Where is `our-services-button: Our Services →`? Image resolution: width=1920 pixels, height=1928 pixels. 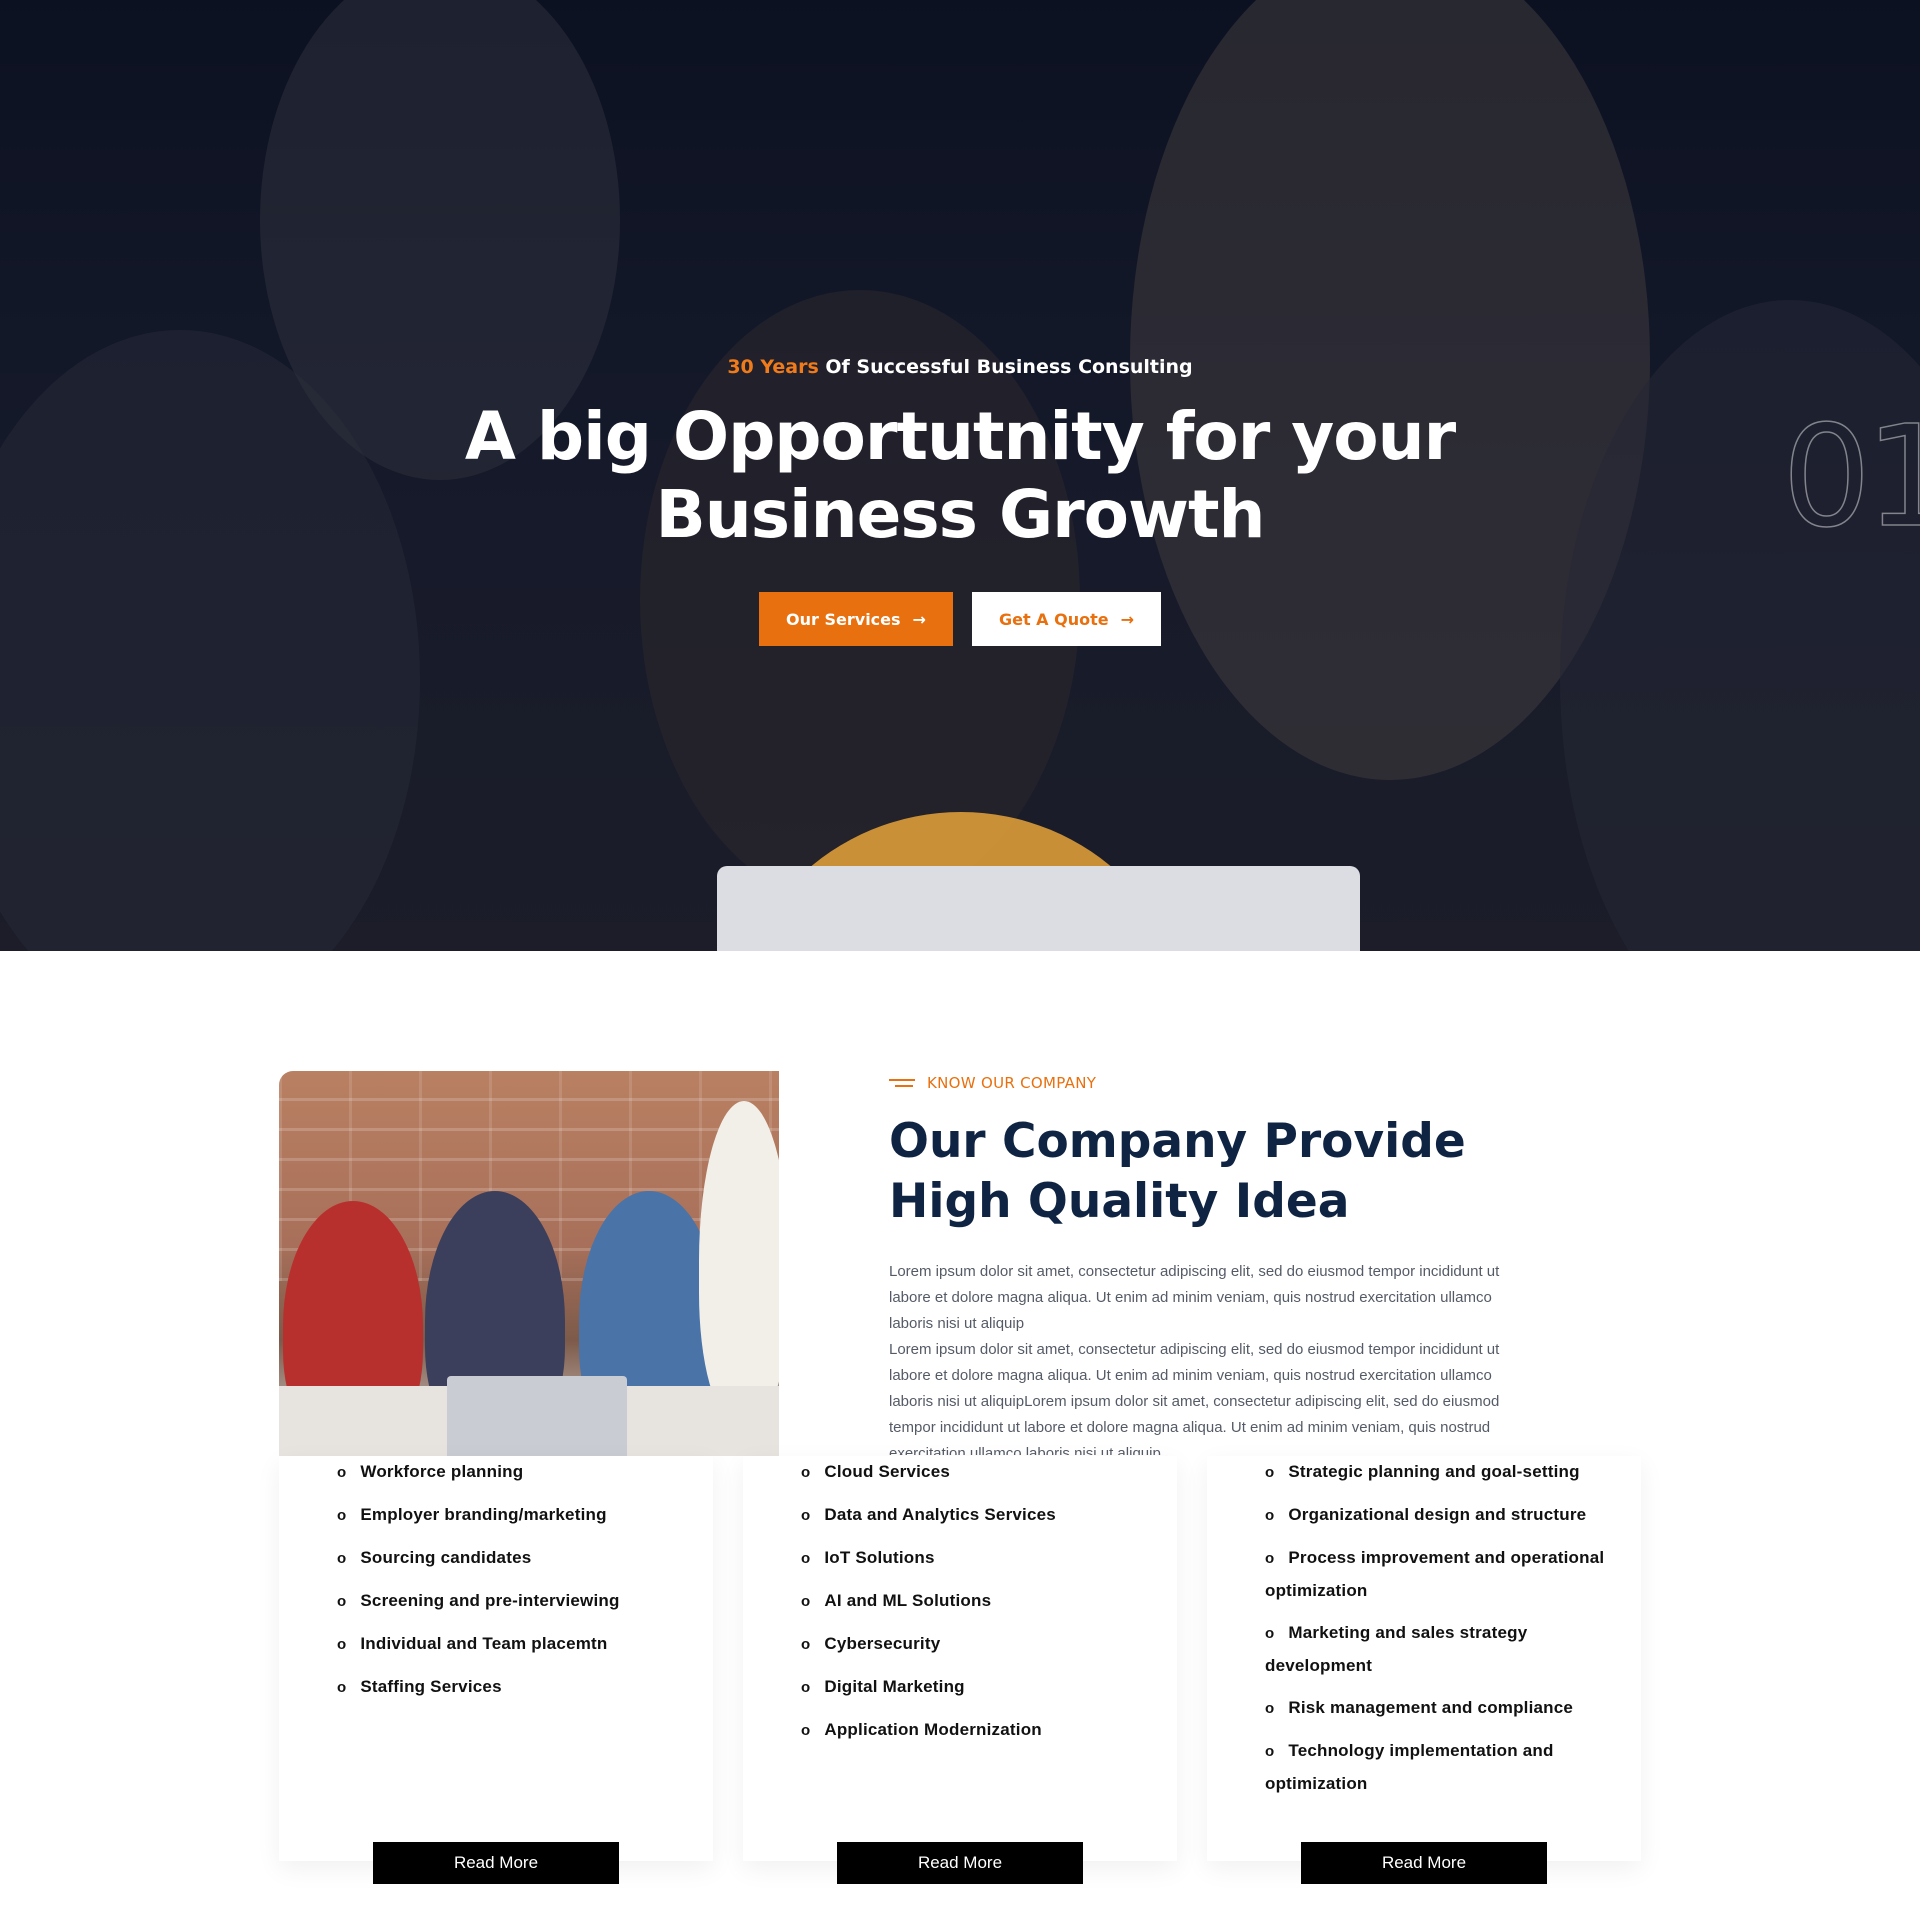 our-services-button: Our Services → is located at coordinates (856, 619).